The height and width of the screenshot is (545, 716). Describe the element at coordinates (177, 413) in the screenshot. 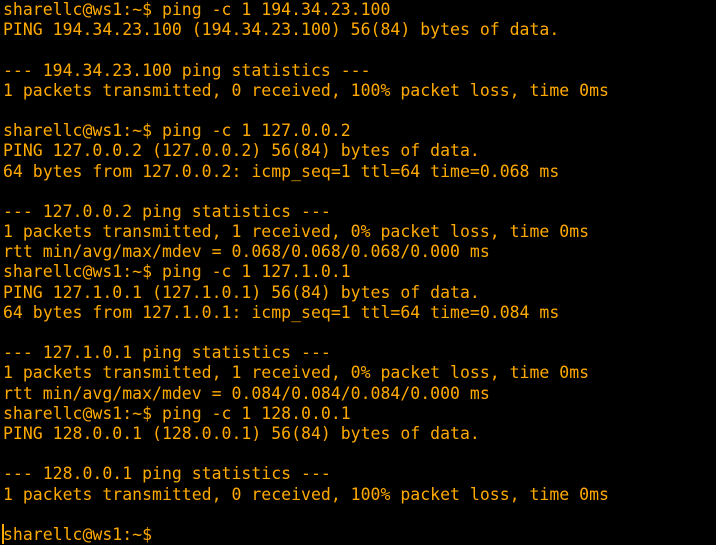

I see `prompt-line: sharellc@ws1:~$ ping -c 1 128.0.0.1` at that location.